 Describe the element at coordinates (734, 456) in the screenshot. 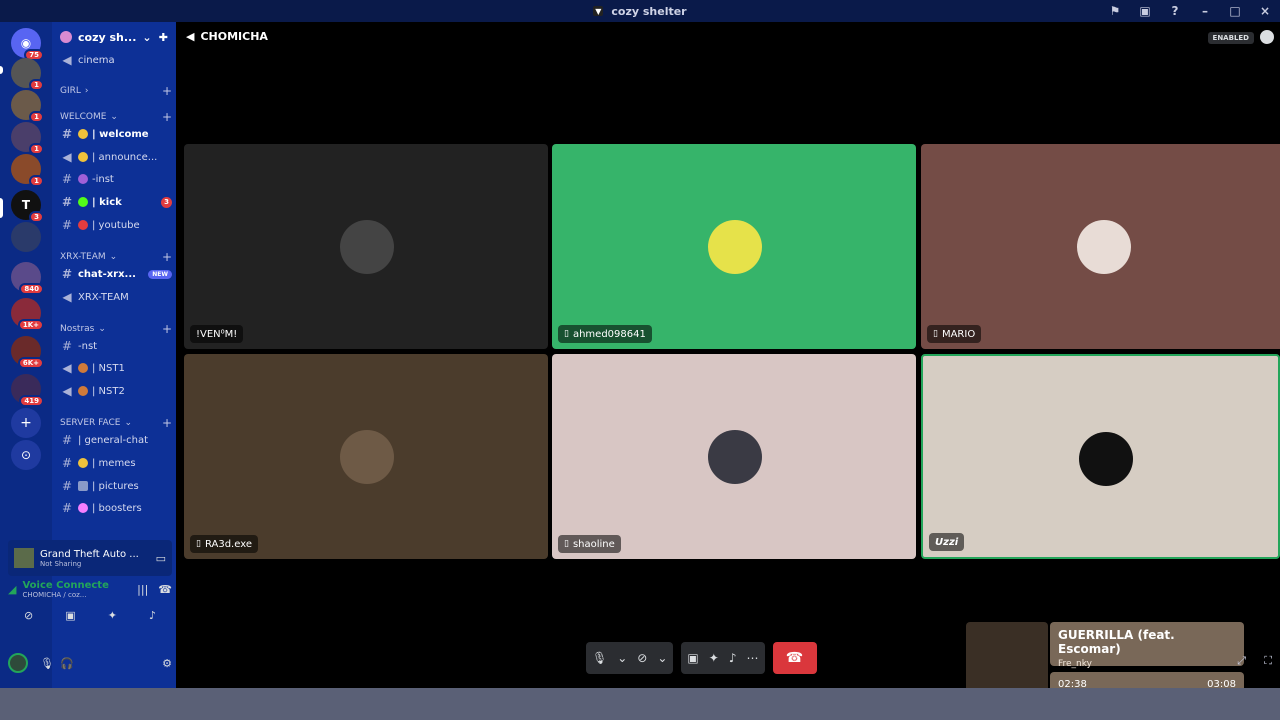

I see `participant-tile: ▯ shaoline` at that location.